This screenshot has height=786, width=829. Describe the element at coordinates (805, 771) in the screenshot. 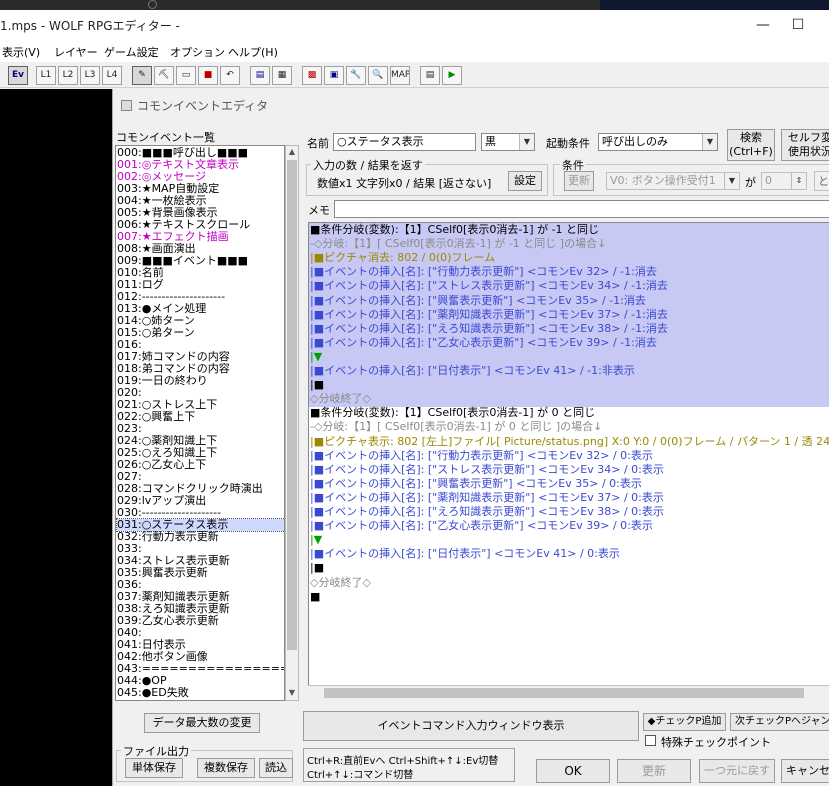

I see `cancel-button: キャンセル` at that location.